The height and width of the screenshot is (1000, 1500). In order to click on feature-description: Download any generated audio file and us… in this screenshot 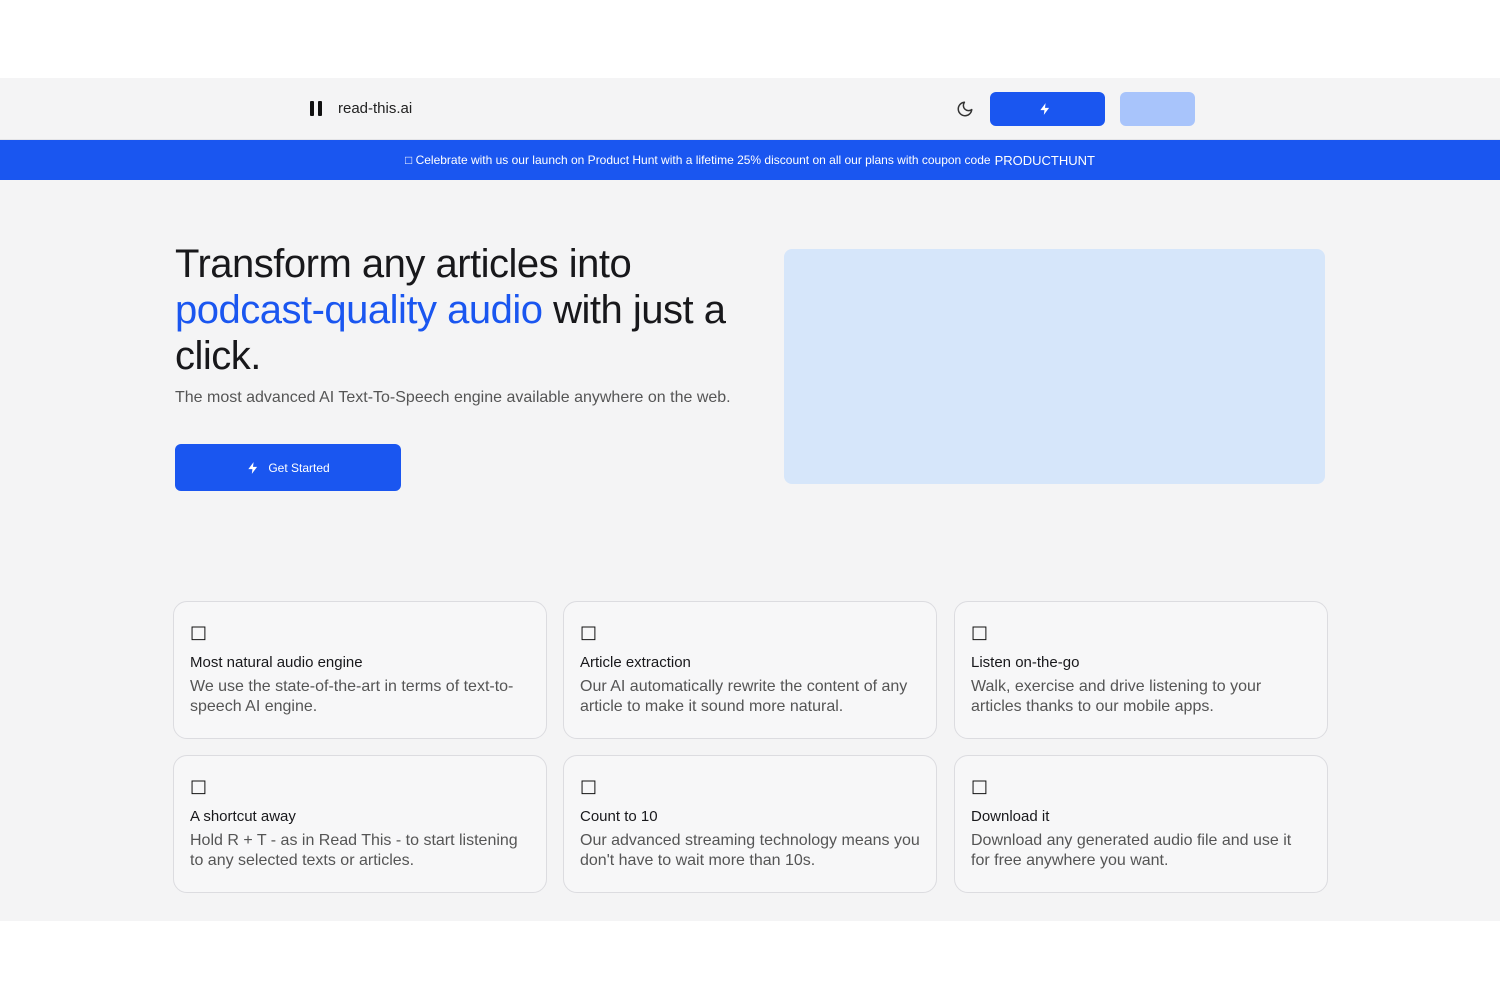, I will do `click(1131, 850)`.